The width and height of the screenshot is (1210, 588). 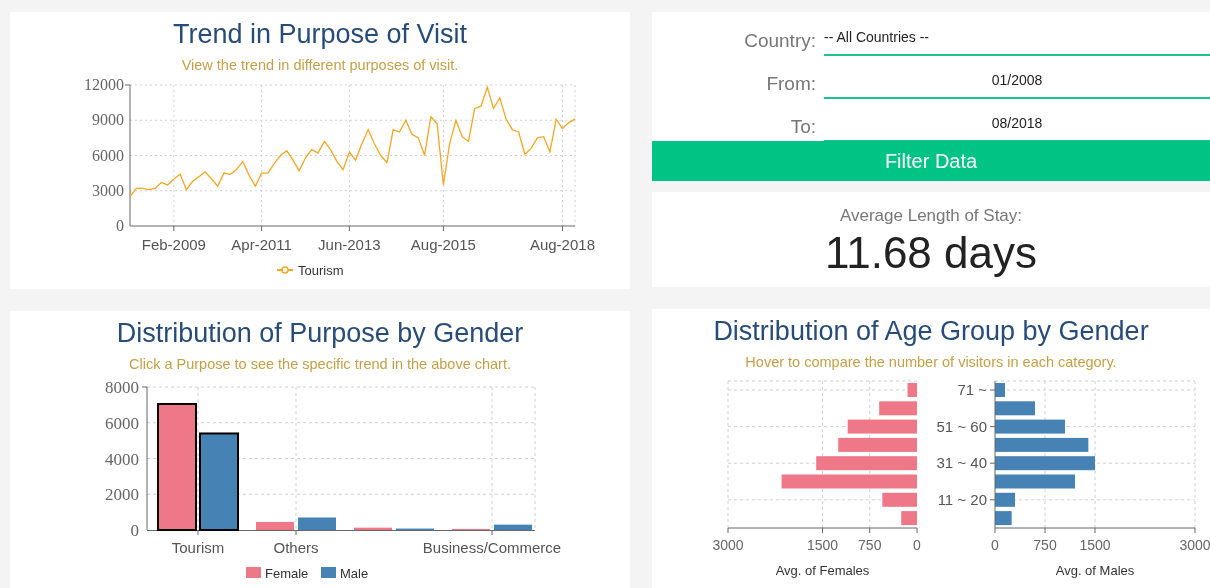 I want to click on age-group-label: 51 ~ 60, so click(x=961, y=426).